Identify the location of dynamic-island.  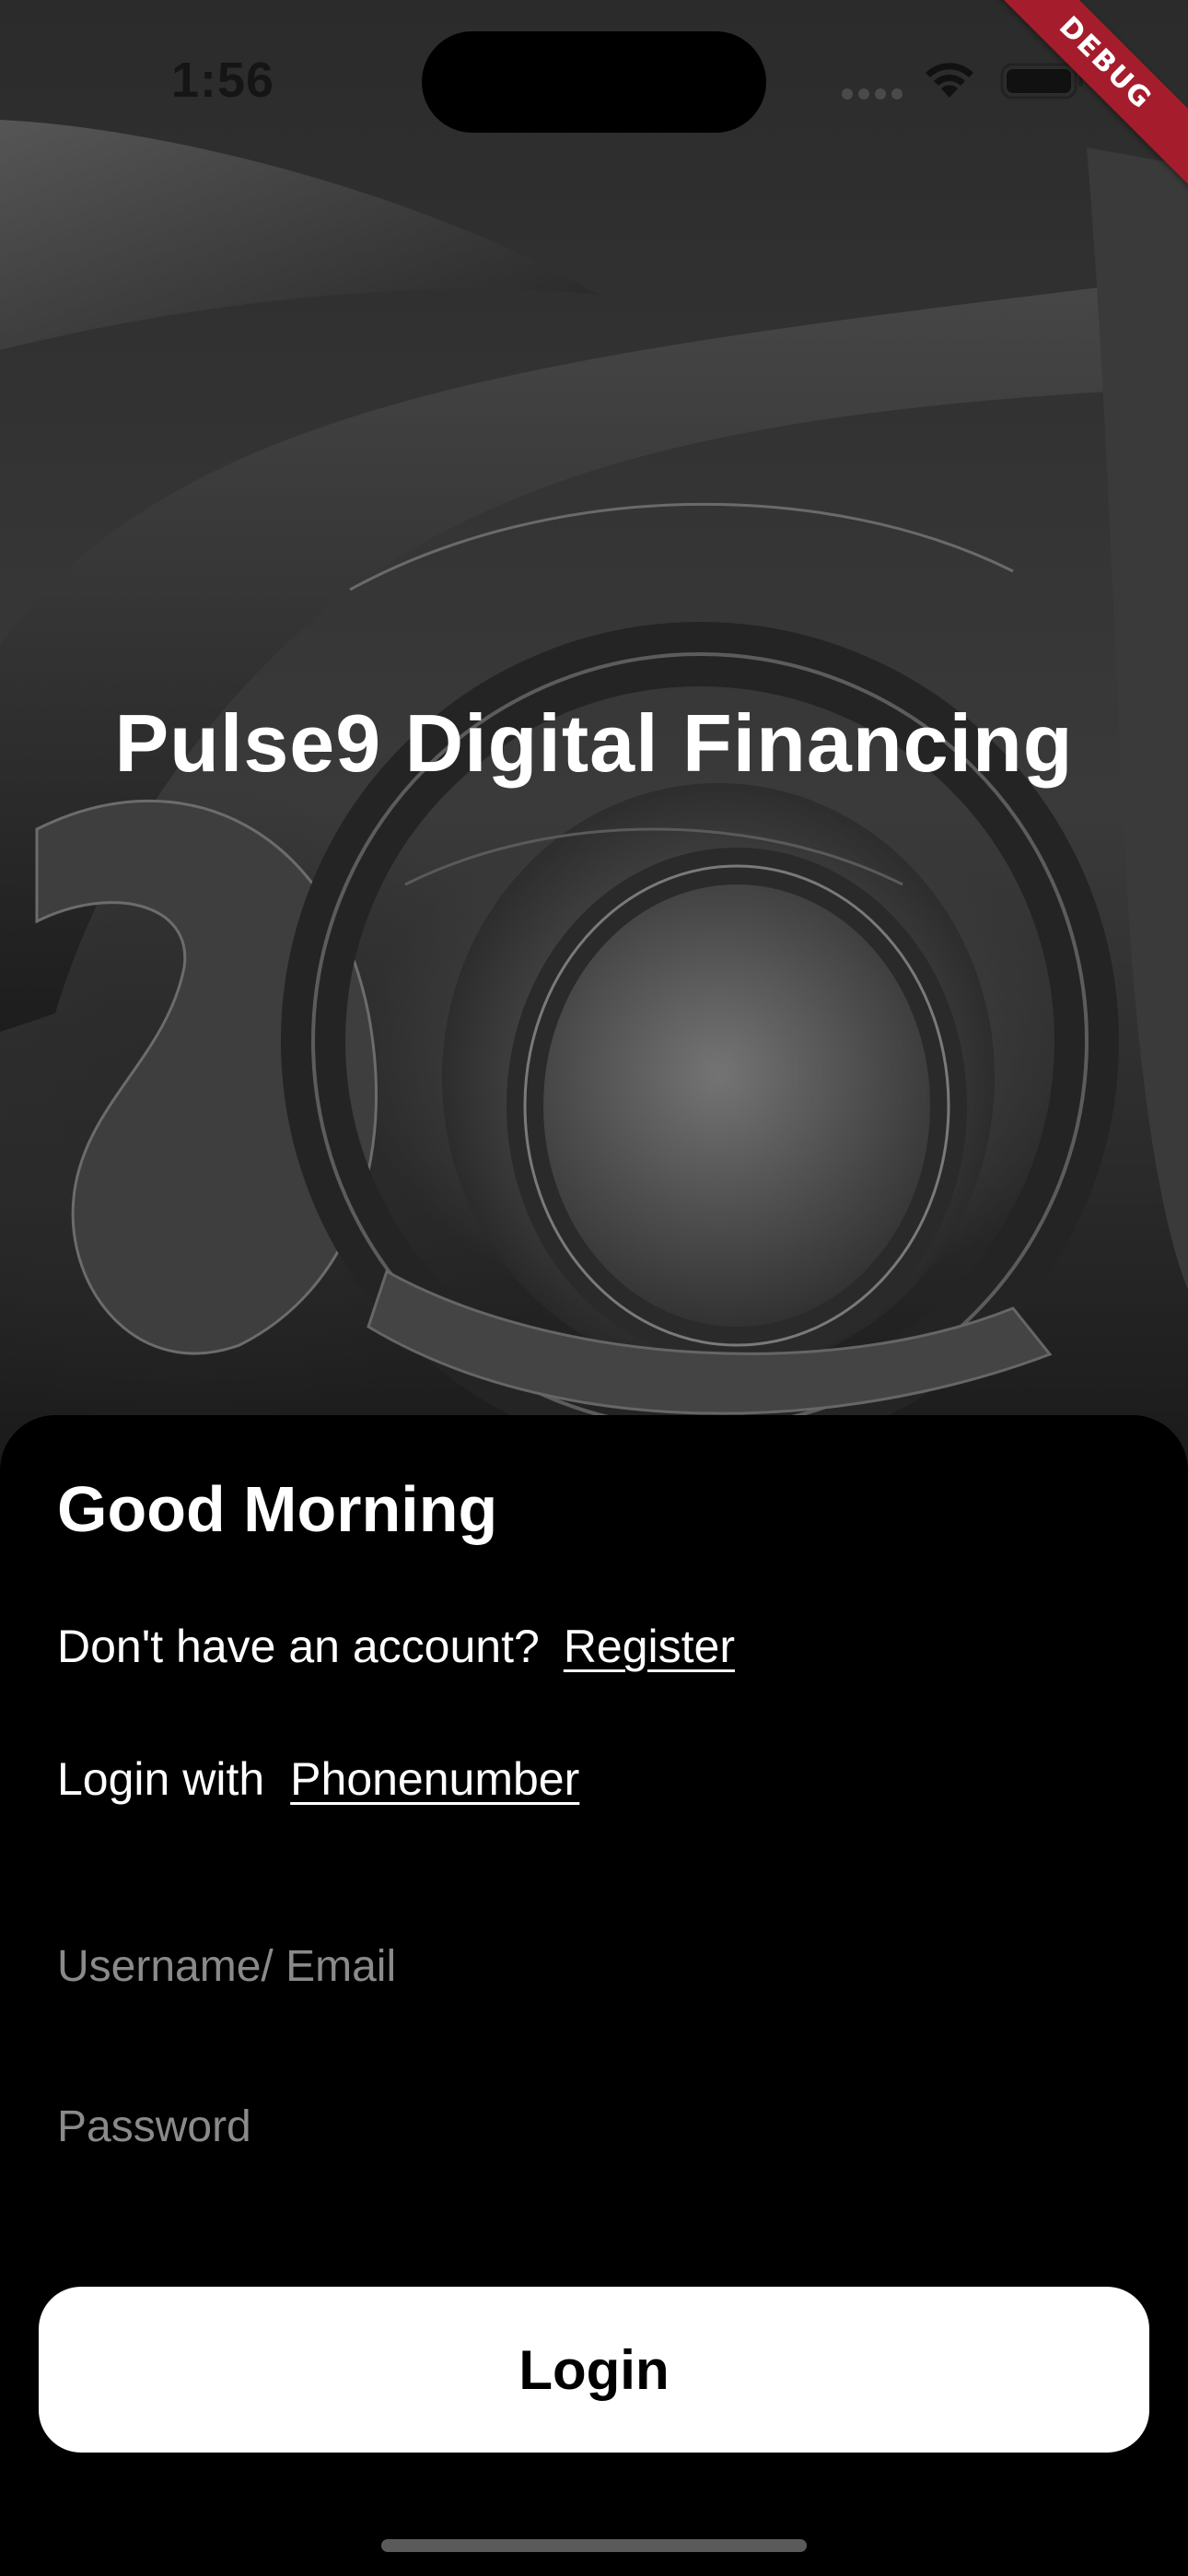
(594, 82).